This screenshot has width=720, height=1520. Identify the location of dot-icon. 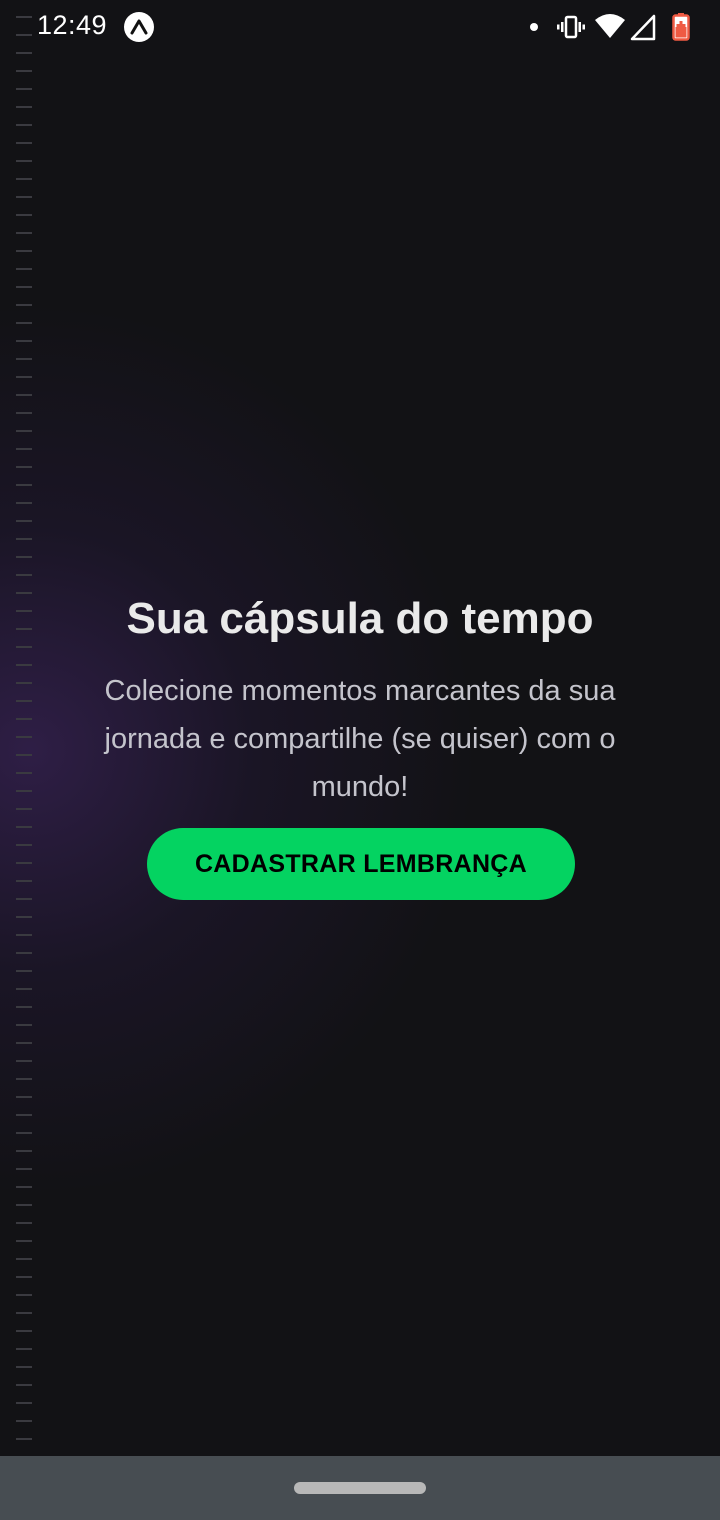
(534, 29).